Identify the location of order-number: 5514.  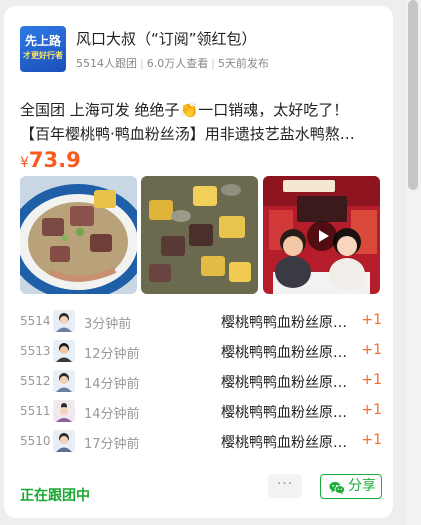
(35, 321).